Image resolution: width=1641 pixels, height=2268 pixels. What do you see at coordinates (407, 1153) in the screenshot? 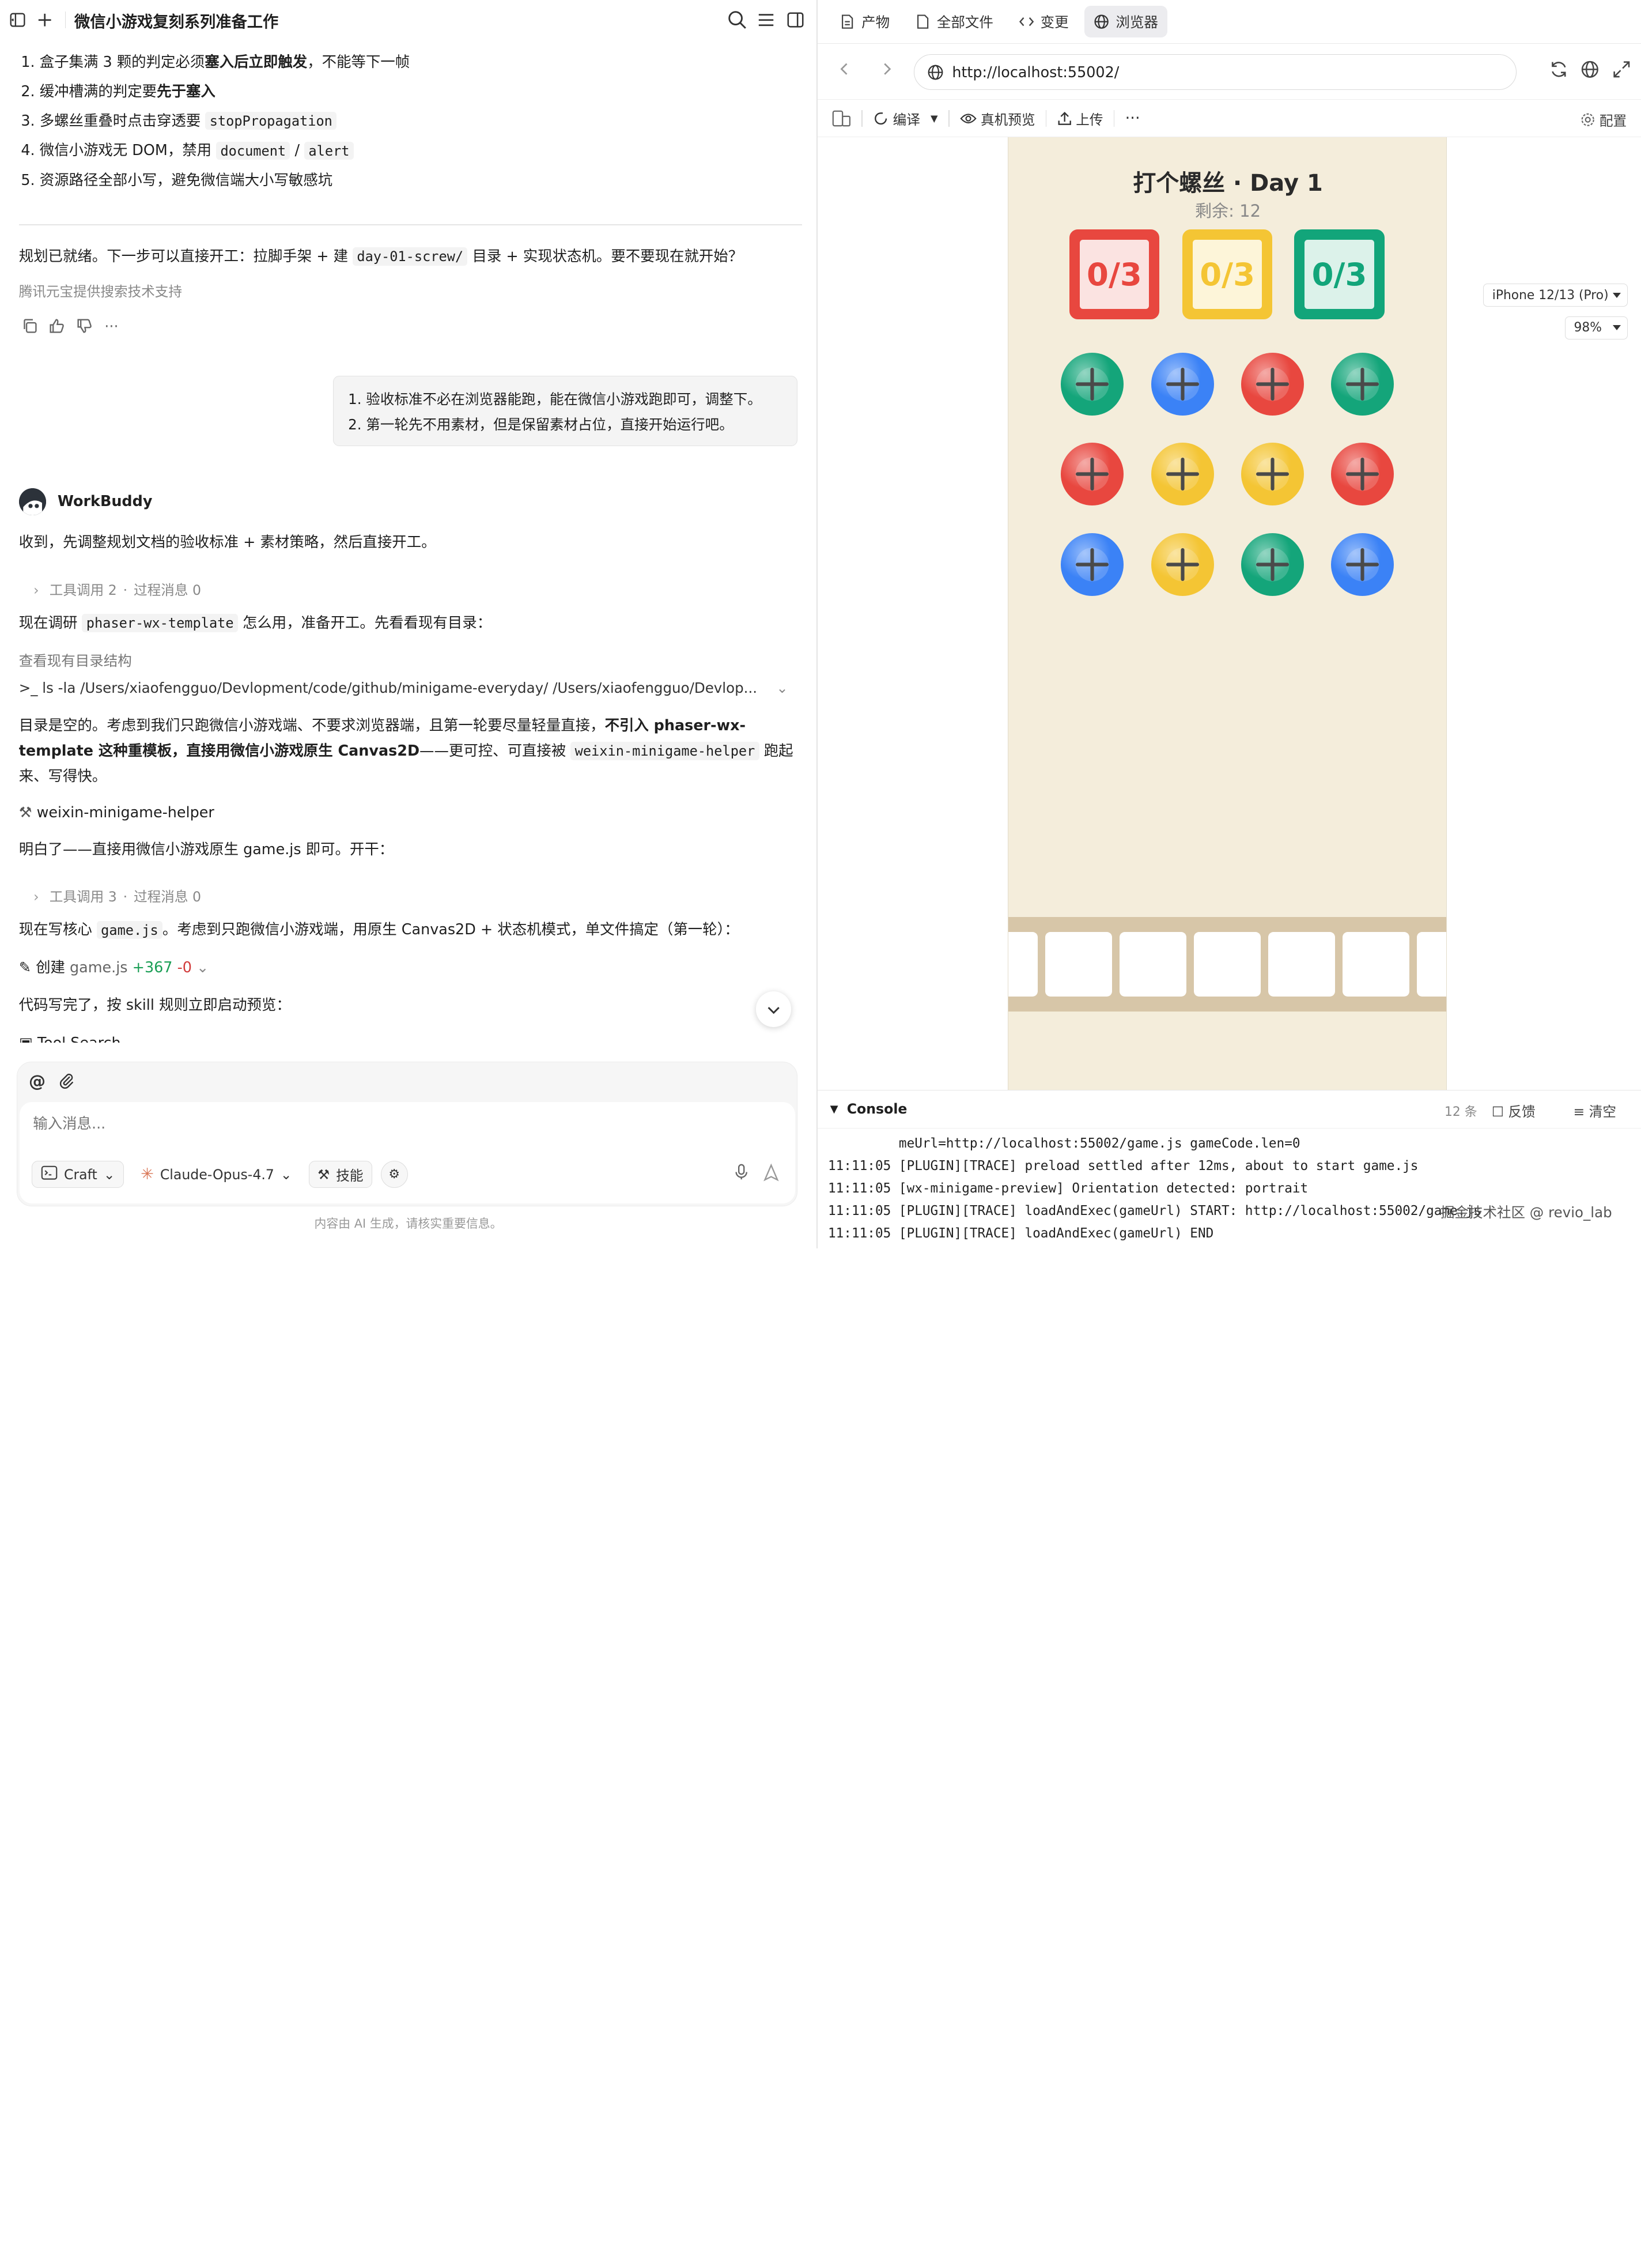
I see `message-box: Craft ⌄ ✳ Claude-Opus-4.7 ⌄ ⚒ 技能 ⚙` at bounding box center [407, 1153].